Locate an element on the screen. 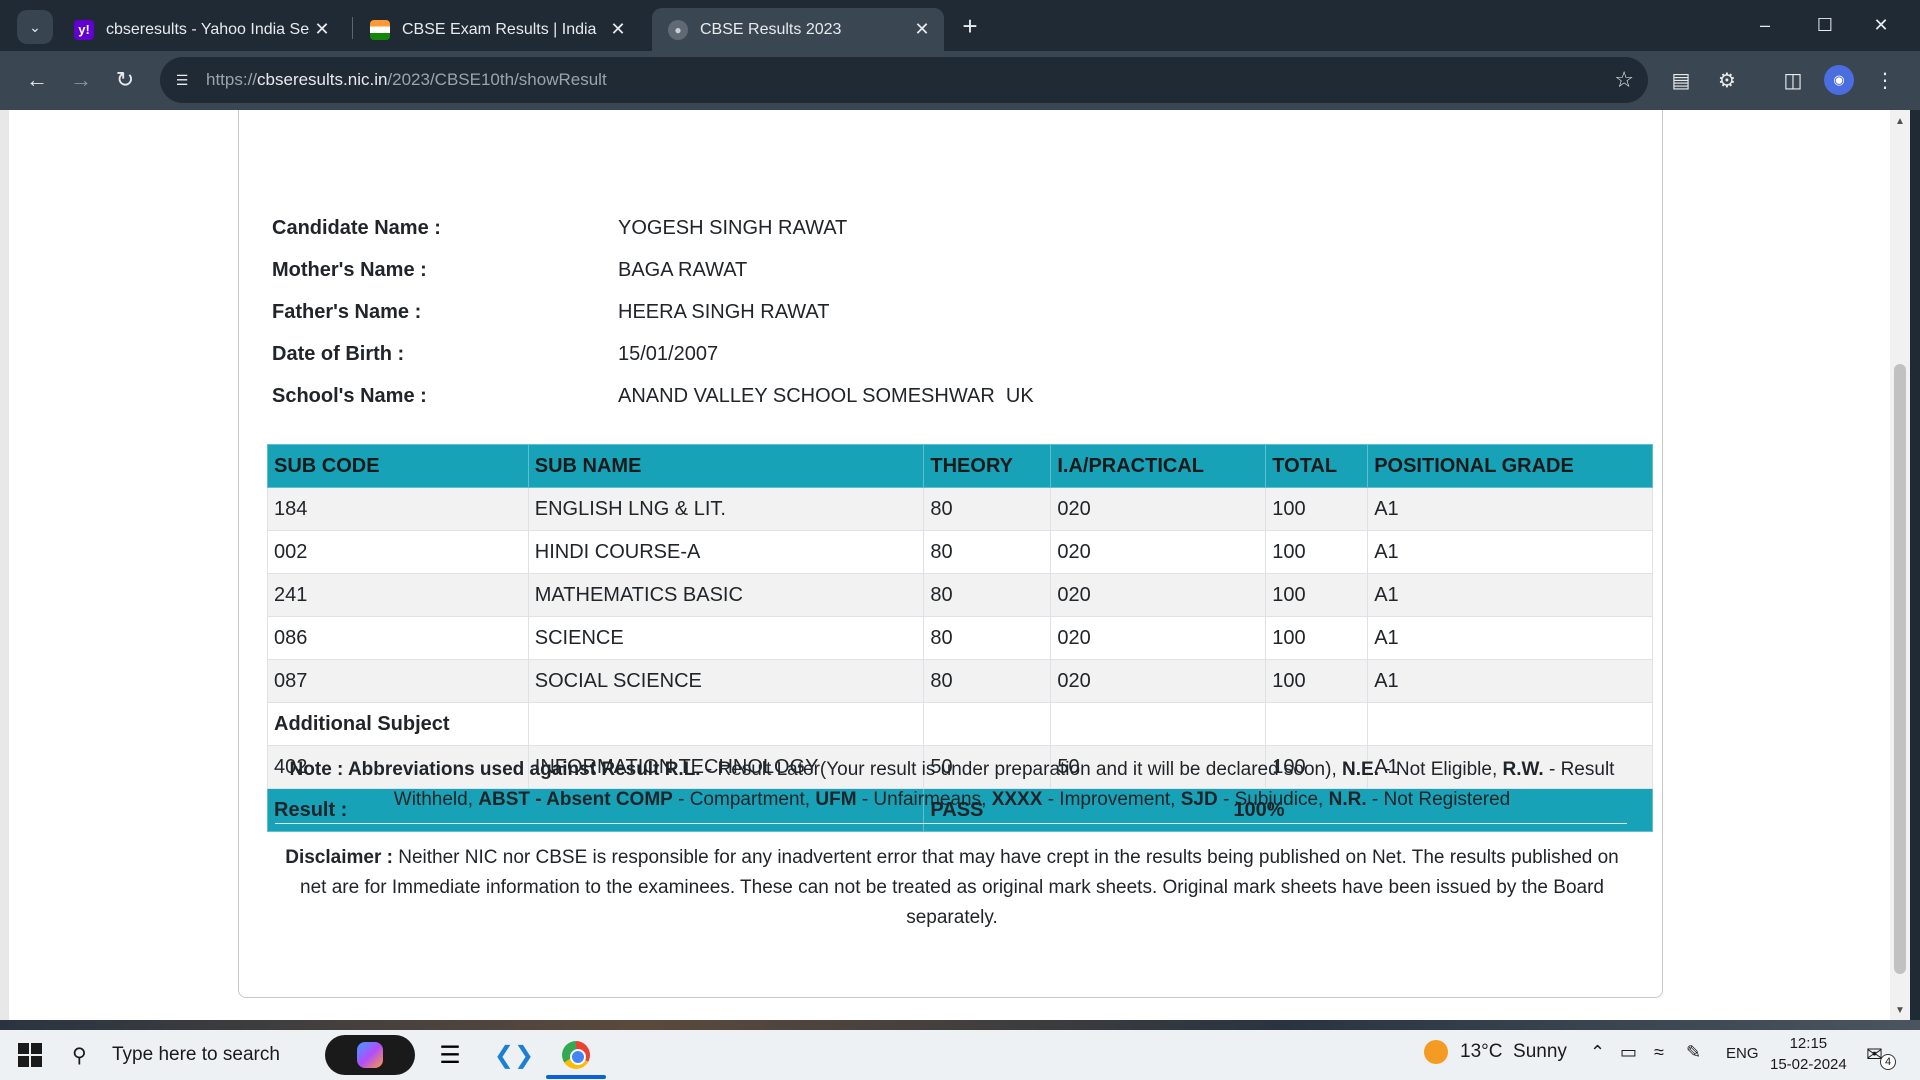  pen-icon: ✎ is located at coordinates (1693, 1052).